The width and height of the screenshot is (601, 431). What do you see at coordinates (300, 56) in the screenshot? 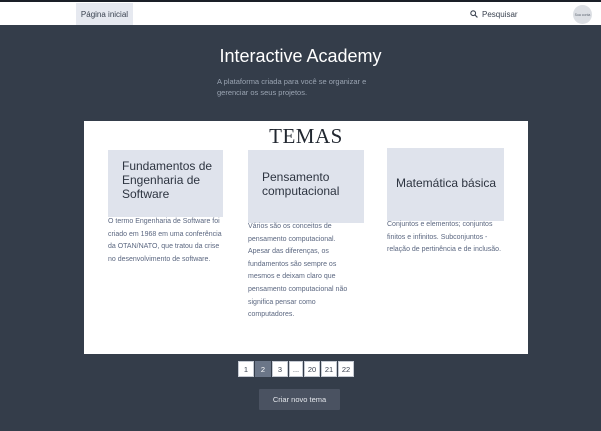
I see `page-title: Interactive Academy` at bounding box center [300, 56].